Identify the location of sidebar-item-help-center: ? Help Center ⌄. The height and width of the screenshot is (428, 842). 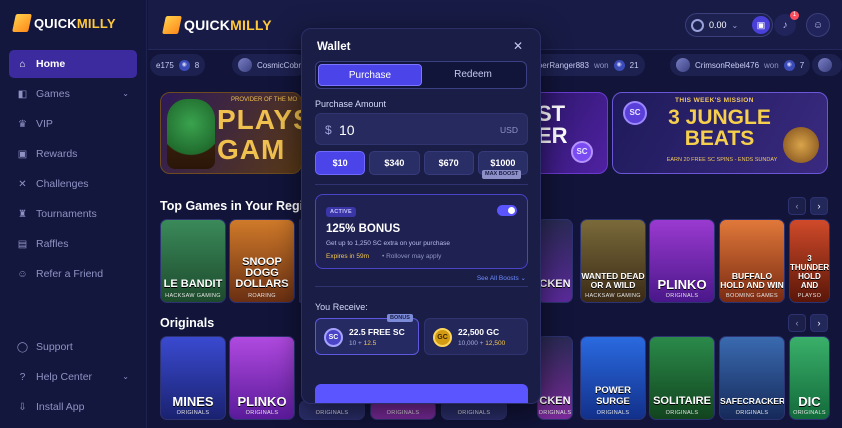
(73, 377).